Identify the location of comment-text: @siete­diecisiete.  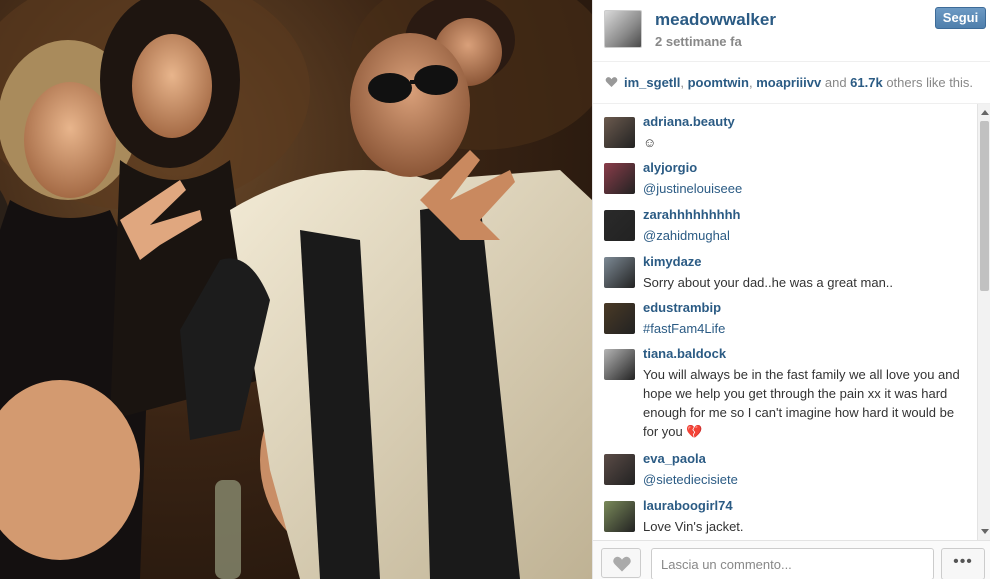
(803, 479).